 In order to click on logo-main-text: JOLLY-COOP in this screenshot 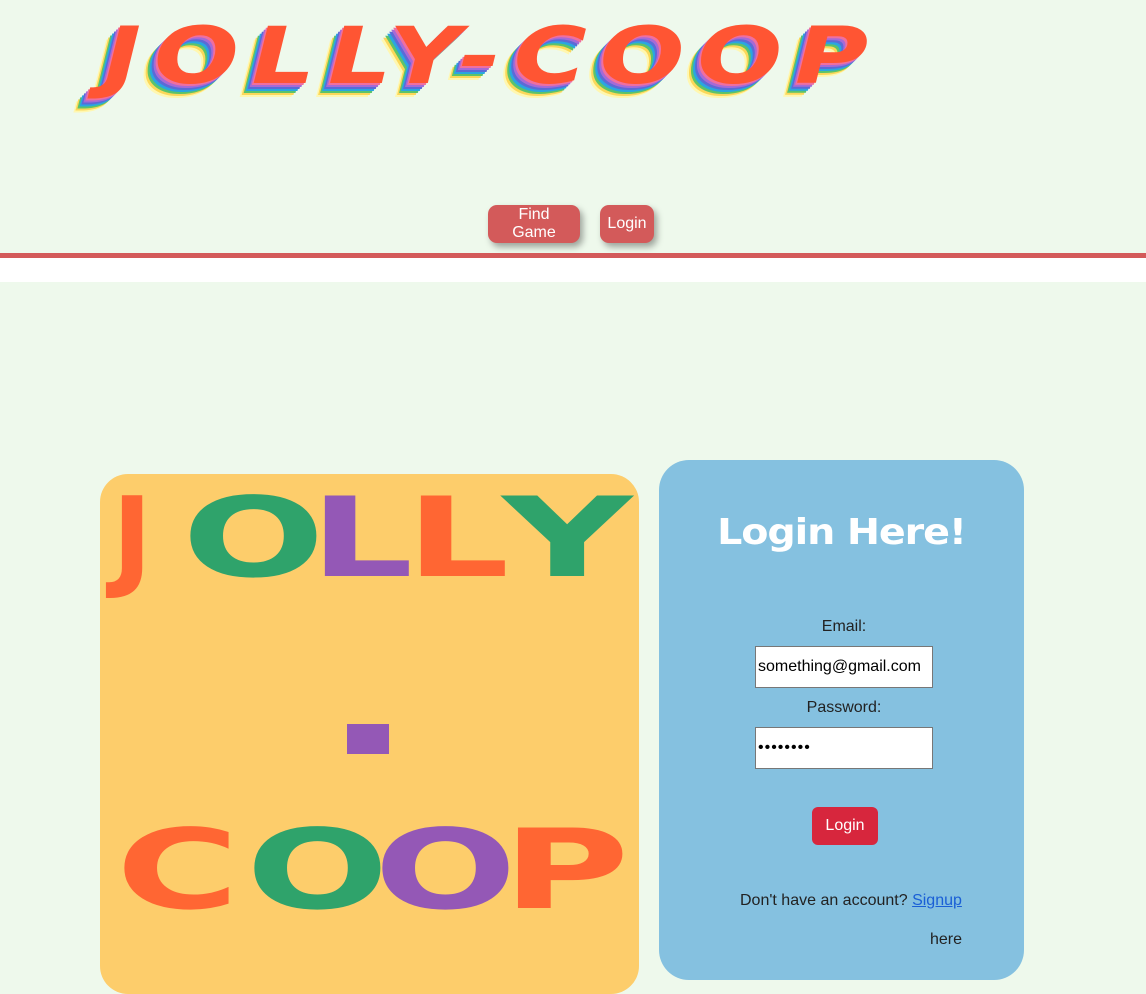, I will do `click(492, 57)`.